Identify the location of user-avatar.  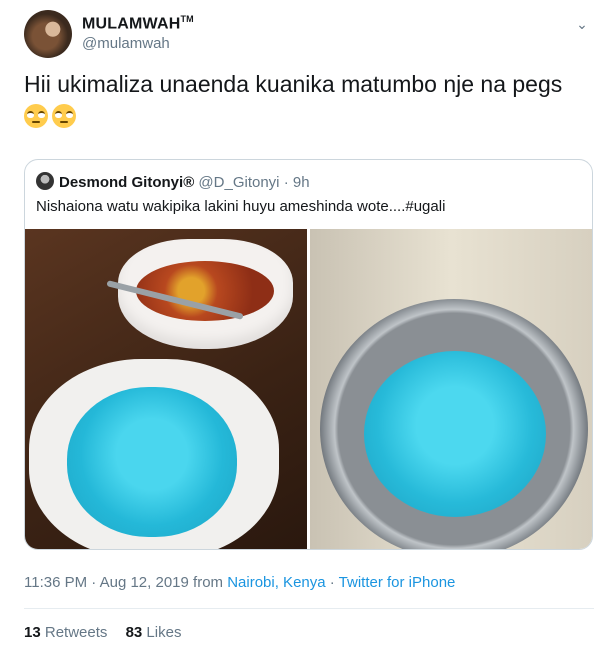
(48, 34).